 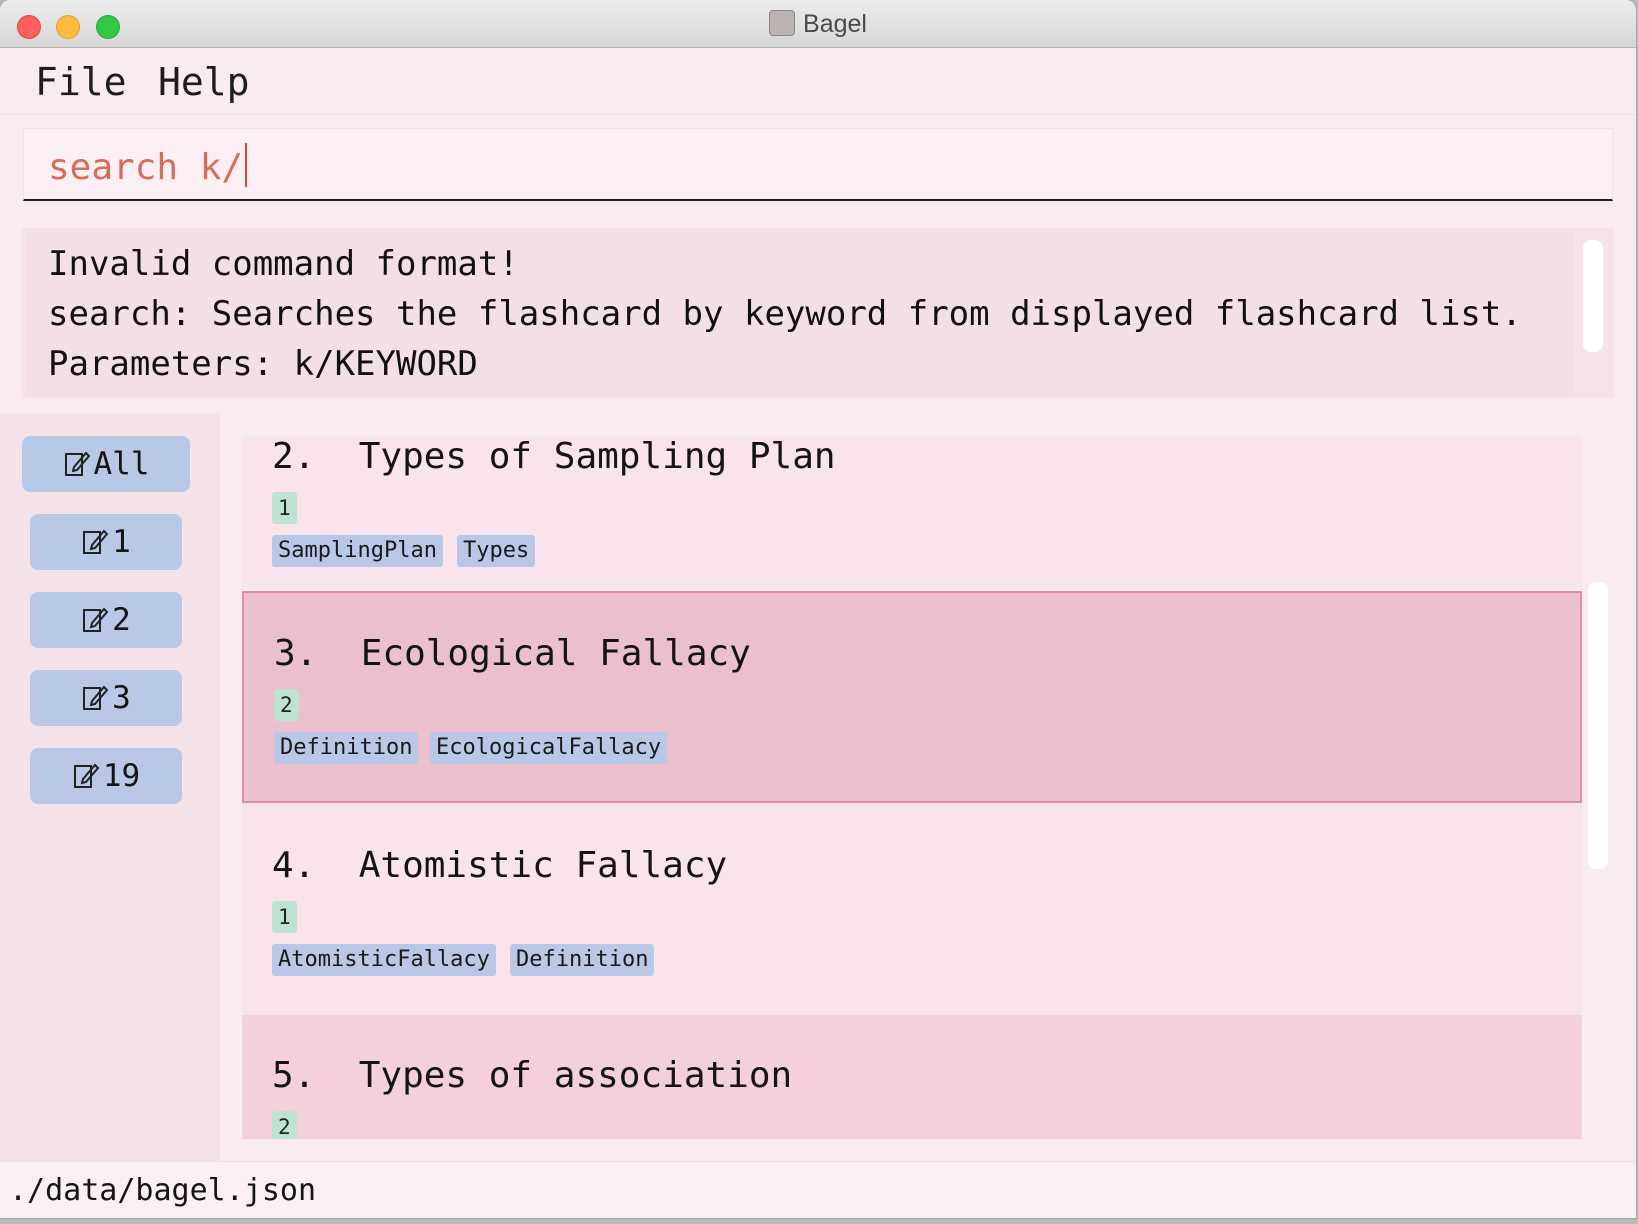 I want to click on menu-file: File, so click(x=81, y=82).